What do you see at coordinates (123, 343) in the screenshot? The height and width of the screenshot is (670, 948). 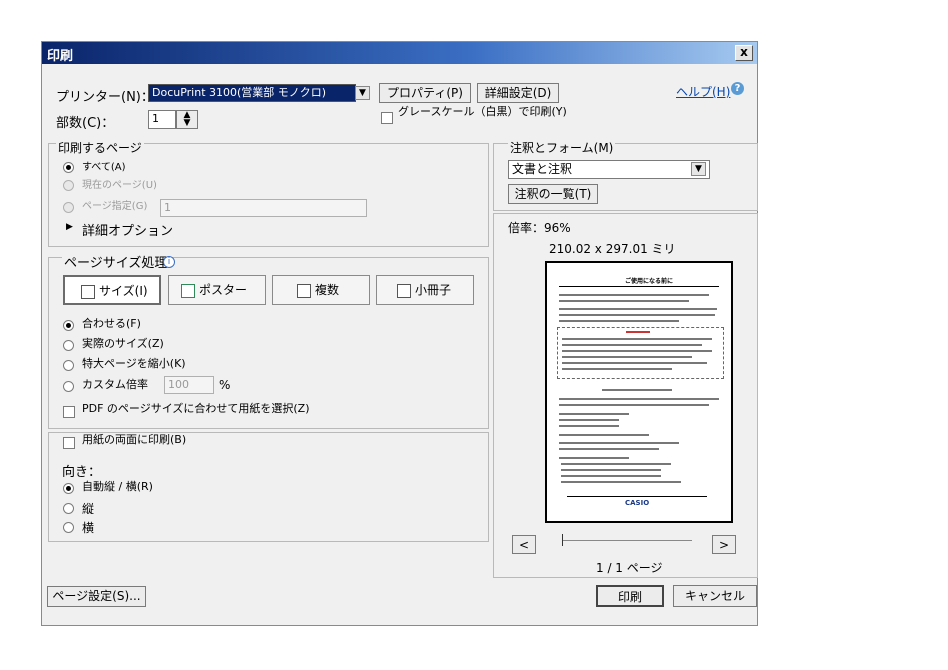 I see `actual-size-label: 実際のサイズ(Z)` at bounding box center [123, 343].